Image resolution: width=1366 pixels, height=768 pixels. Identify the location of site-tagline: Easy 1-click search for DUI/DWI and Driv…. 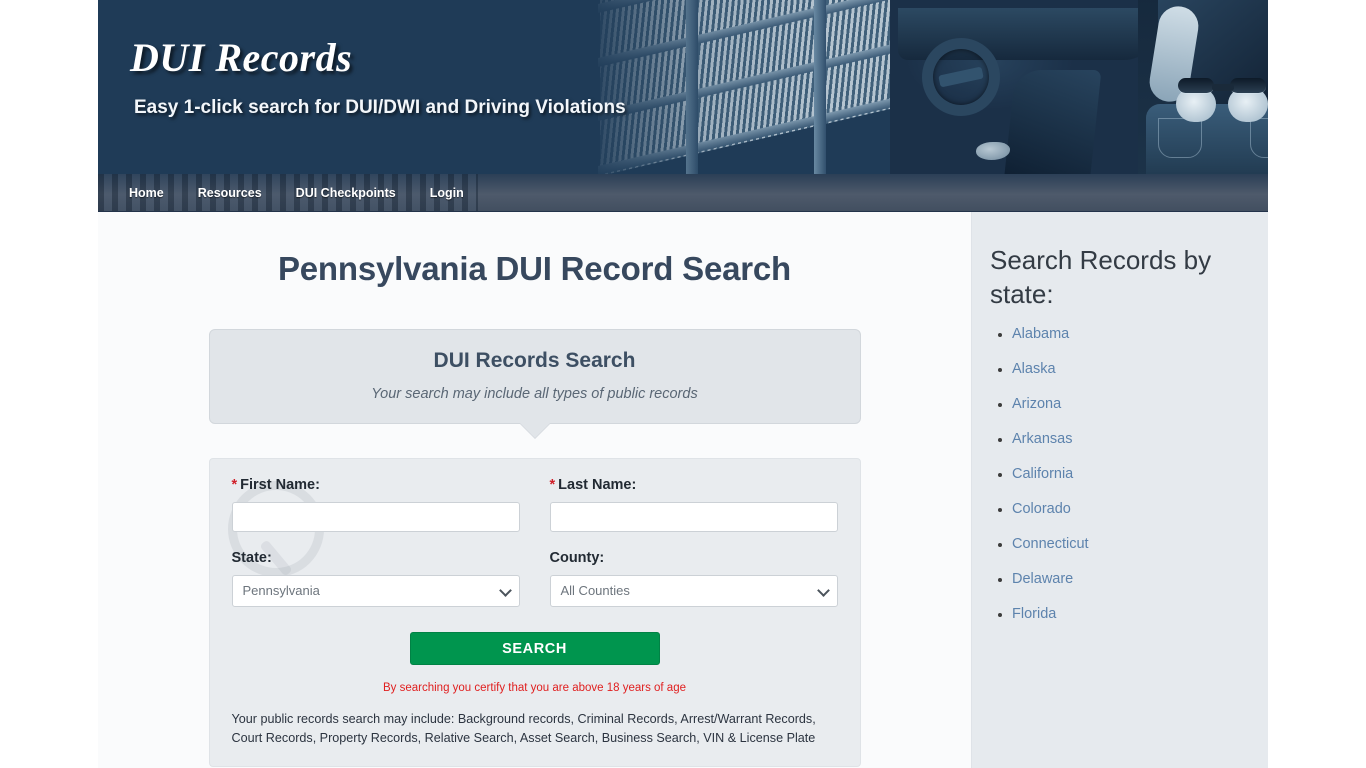
(380, 107).